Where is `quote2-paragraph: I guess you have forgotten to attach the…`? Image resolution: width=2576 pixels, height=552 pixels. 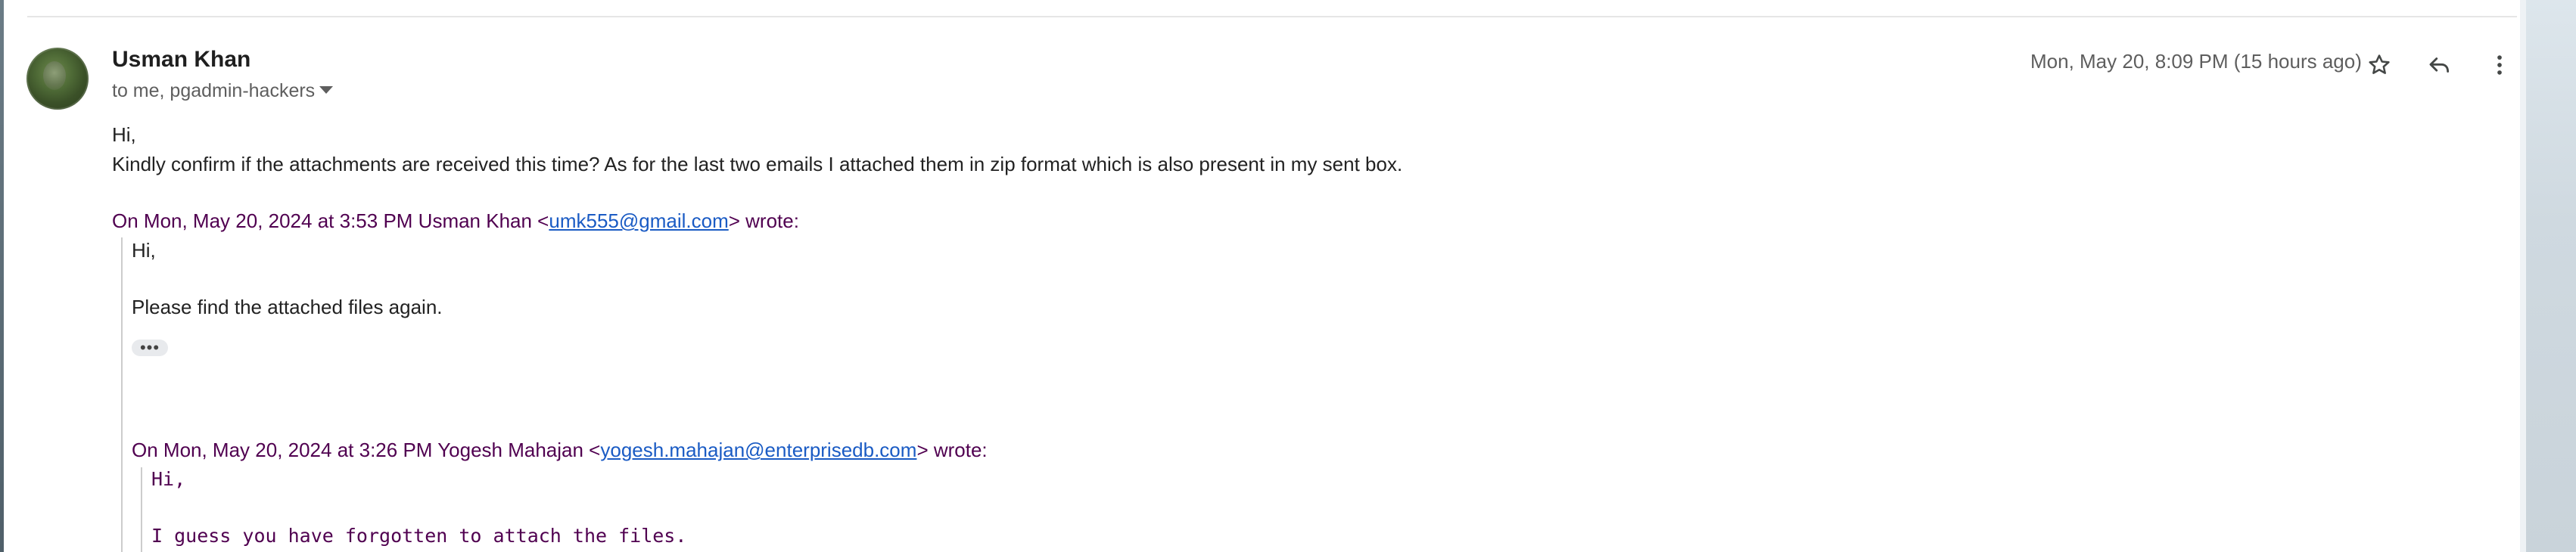
quote2-paragraph: I guess you have forgotten to attach the… is located at coordinates (419, 536).